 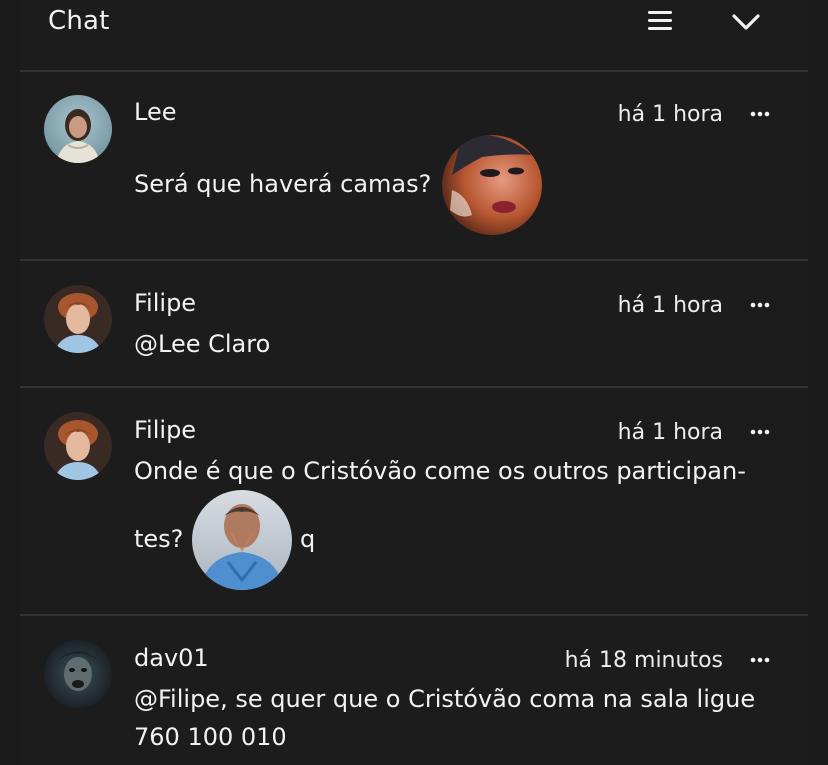 What do you see at coordinates (308, 539) in the screenshot?
I see `message-text-suffix: q` at bounding box center [308, 539].